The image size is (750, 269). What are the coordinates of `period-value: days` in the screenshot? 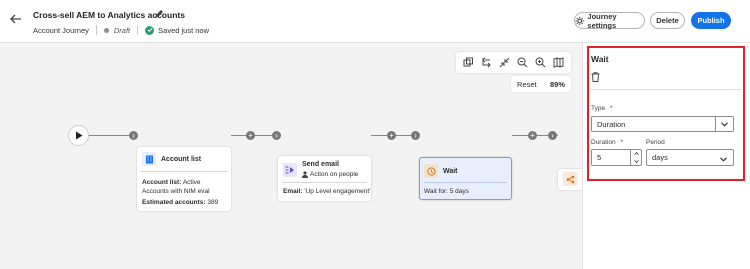 It's located at (660, 157).